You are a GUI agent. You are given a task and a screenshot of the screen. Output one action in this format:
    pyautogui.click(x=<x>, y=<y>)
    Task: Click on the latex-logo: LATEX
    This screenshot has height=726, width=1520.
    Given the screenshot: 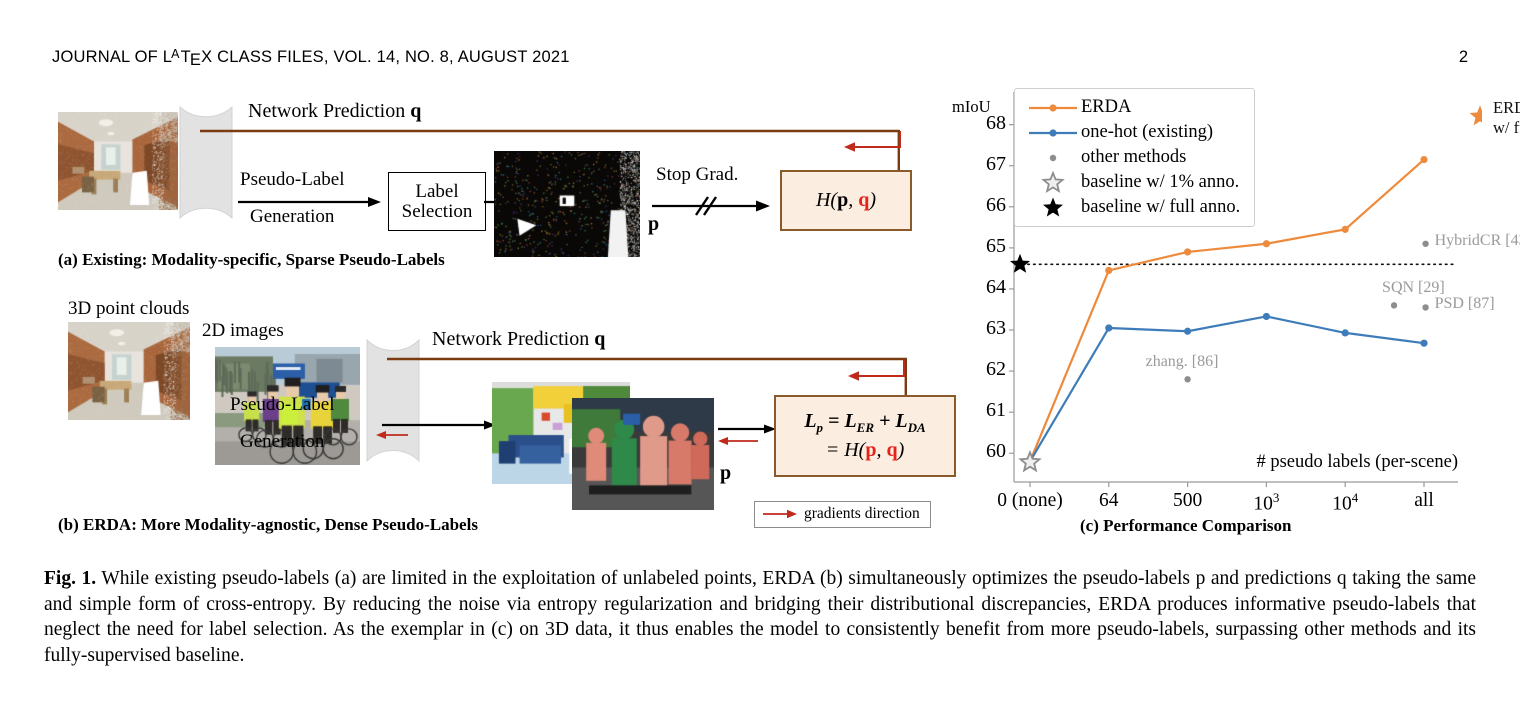 What is the action you would take?
    pyautogui.click(x=187, y=58)
    